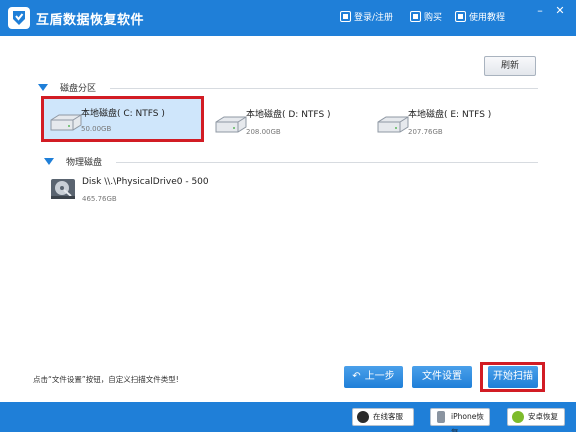 Image resolution: width=576 pixels, height=432 pixels. I want to click on physical-drive-name: Disk \\.\PhysicalDrive0 - 500, so click(145, 182).